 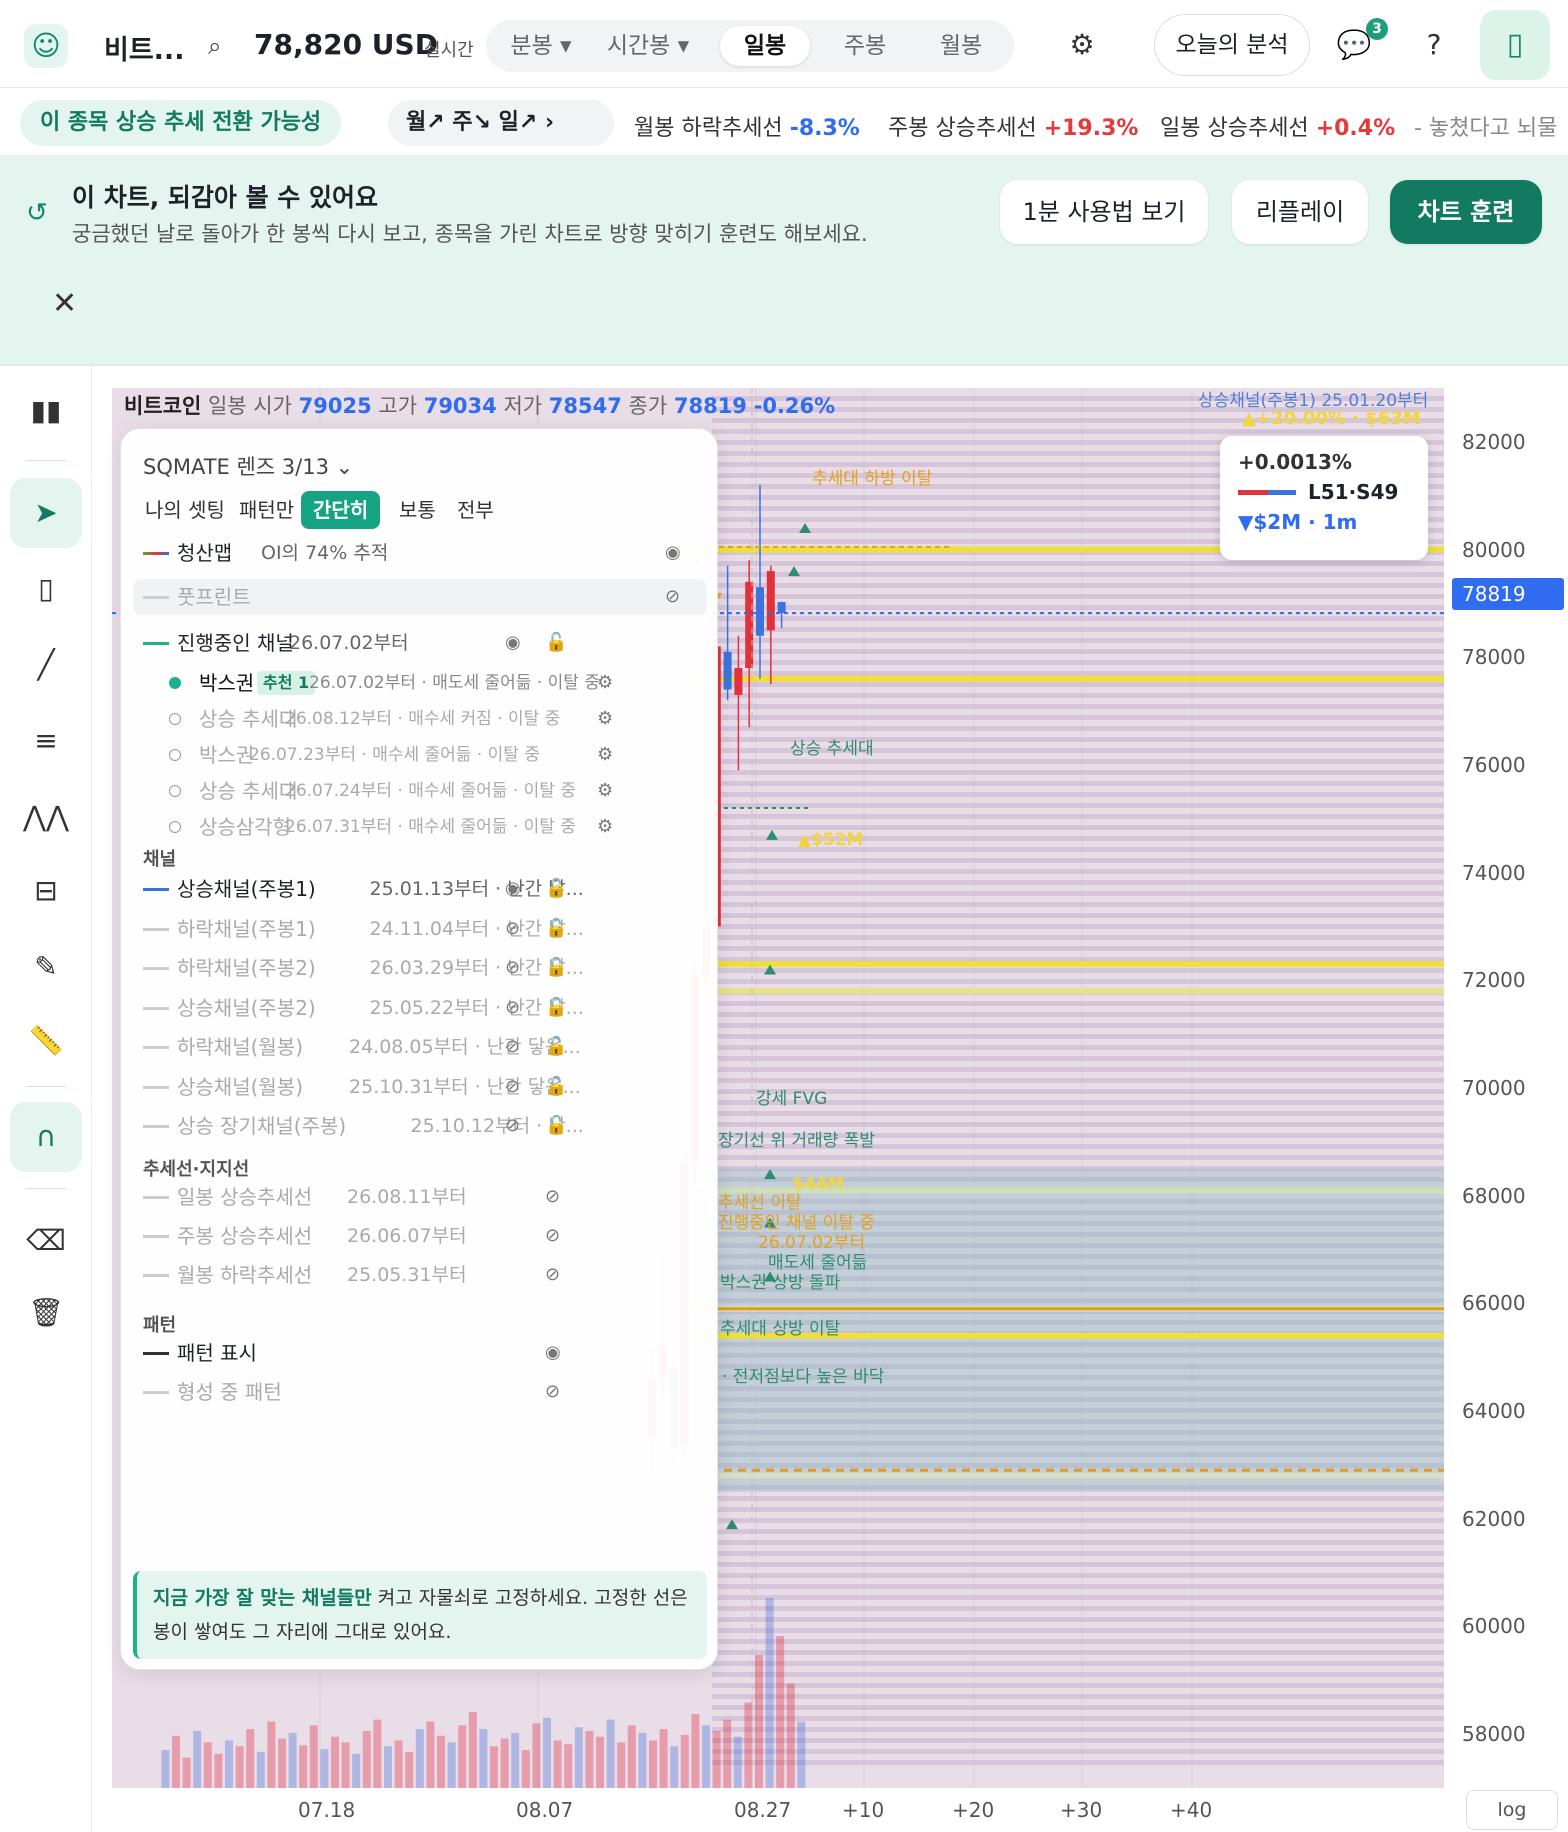 What do you see at coordinates (419, 1087) in the screenshot?
I see `lens-list-row: 상승채널(월봉) 25.10.31부터 · 난간 닿음... ⊘ 🔓` at bounding box center [419, 1087].